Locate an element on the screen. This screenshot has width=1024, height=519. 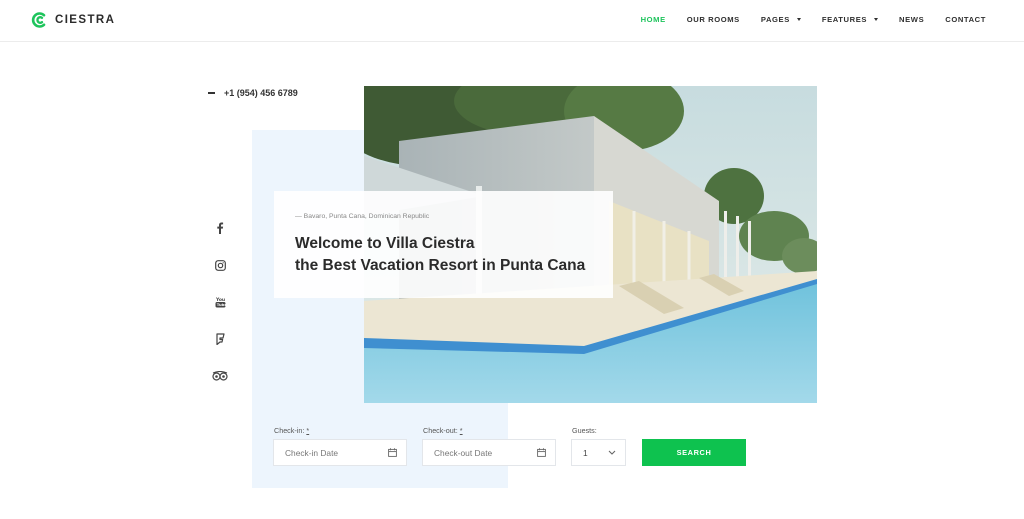
svg-text: Tube is located at coordinates (220, 304).